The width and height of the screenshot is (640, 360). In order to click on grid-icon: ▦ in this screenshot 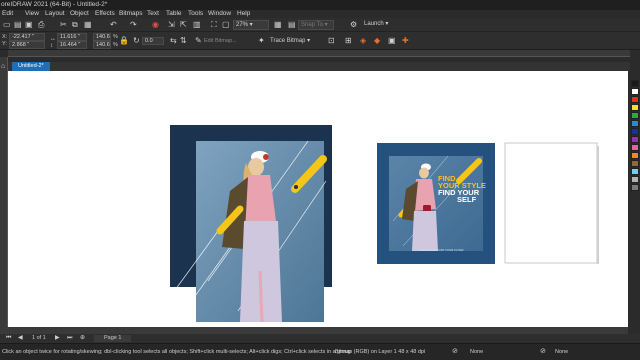, I will do `click(278, 25)`.